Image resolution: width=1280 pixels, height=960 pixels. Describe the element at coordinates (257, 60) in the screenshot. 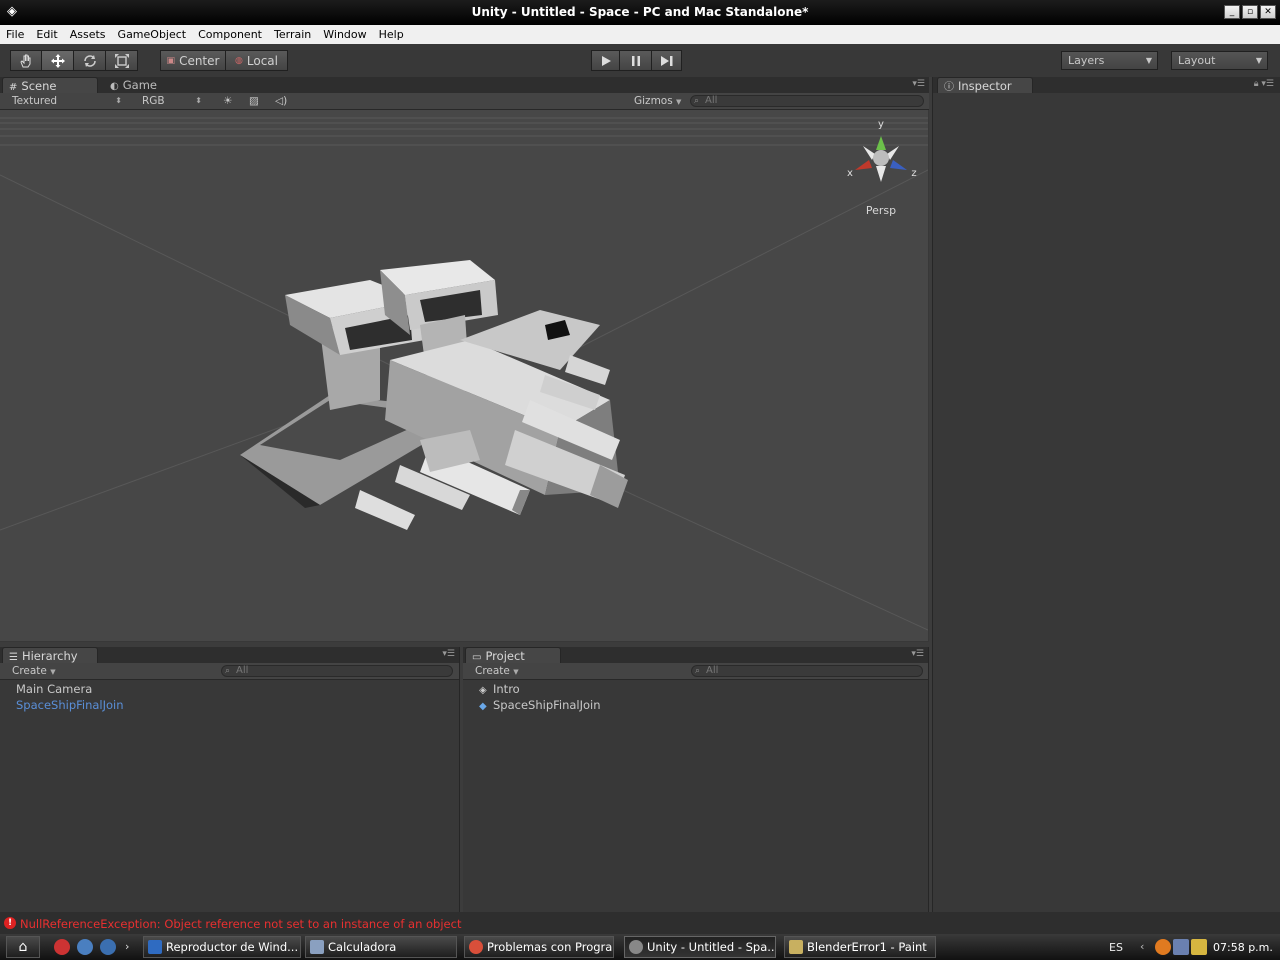

I see `space-local-toggle: ◍ Local` at that location.